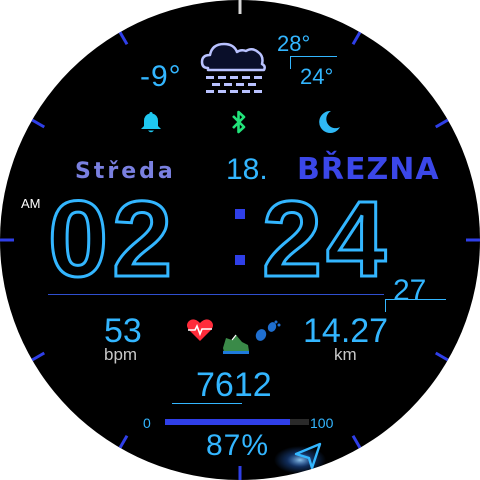  Describe the element at coordinates (238, 445) in the screenshot. I see `battery-percent: 87%` at that location.